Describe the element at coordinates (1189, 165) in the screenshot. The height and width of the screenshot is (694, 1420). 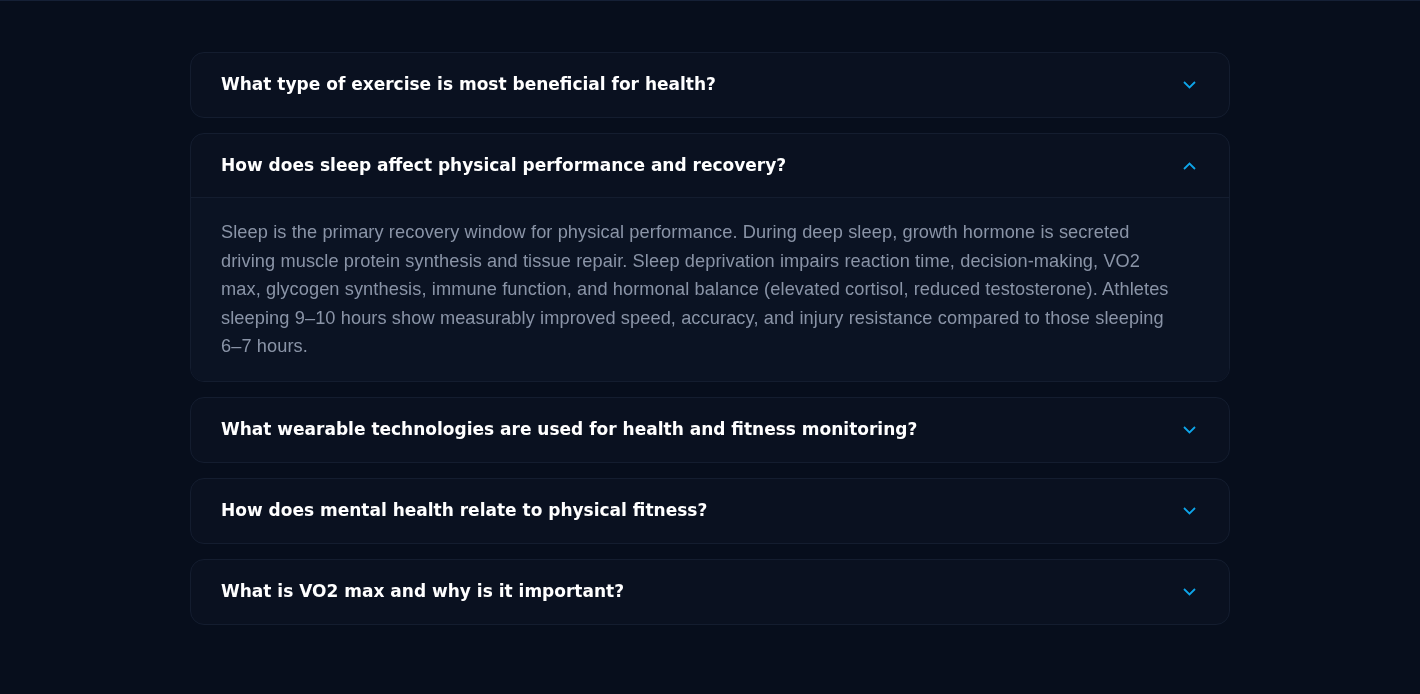
I see `chevron-up-icon` at that location.